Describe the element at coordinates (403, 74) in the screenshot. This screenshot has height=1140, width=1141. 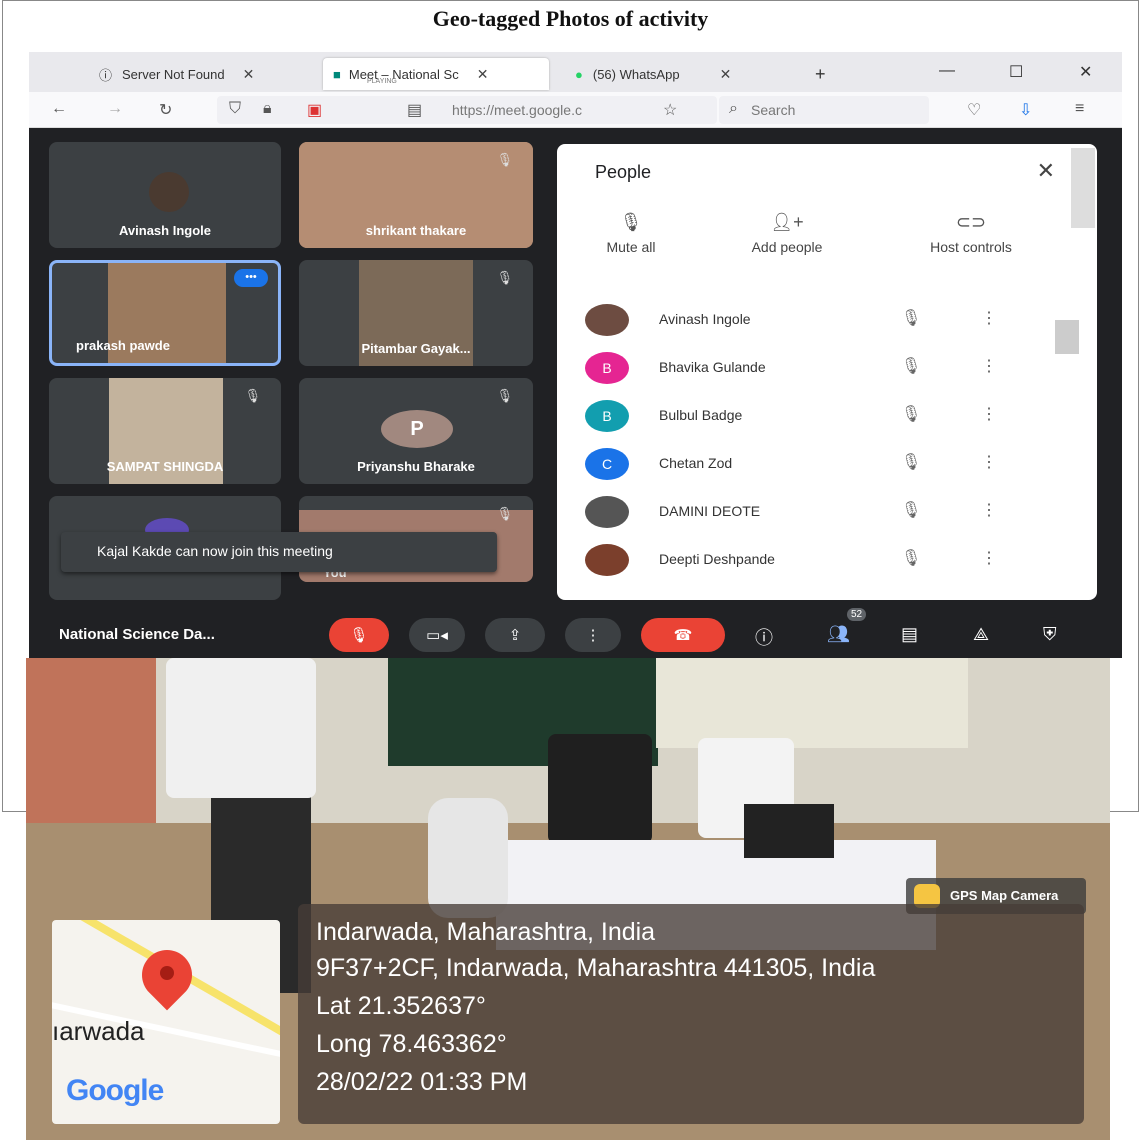
I see `tab-label: Meet – National Sc` at that location.